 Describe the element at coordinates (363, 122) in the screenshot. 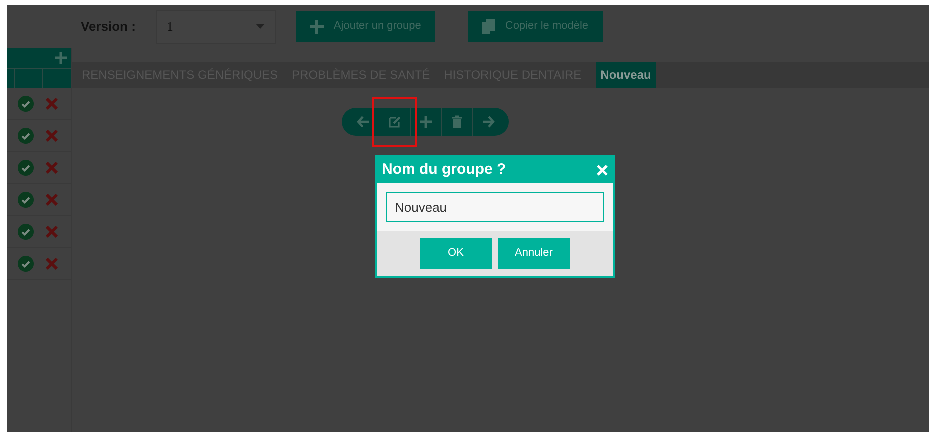

I see `left-arrow-icon` at that location.